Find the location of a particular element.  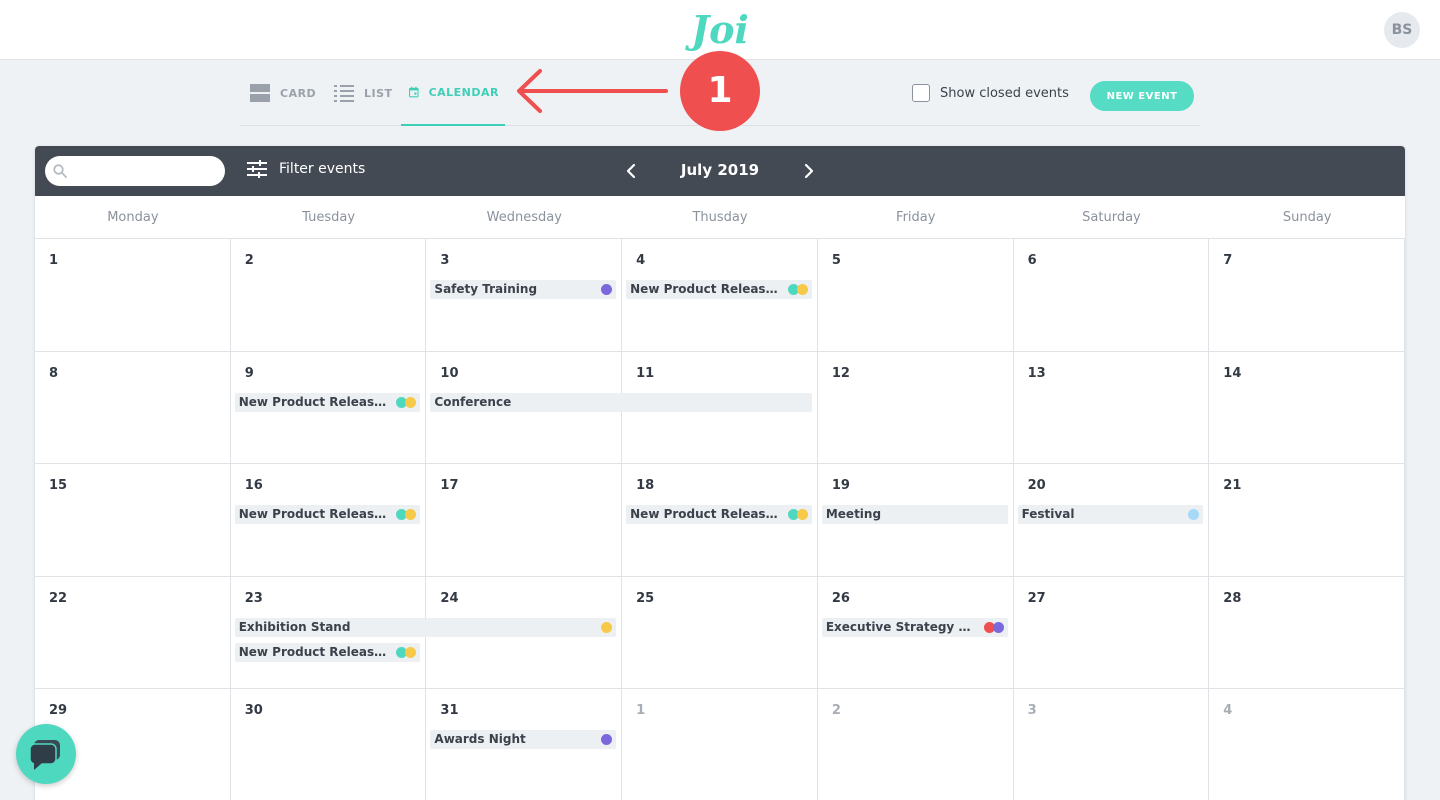

day-number: 7 is located at coordinates (1228, 260).